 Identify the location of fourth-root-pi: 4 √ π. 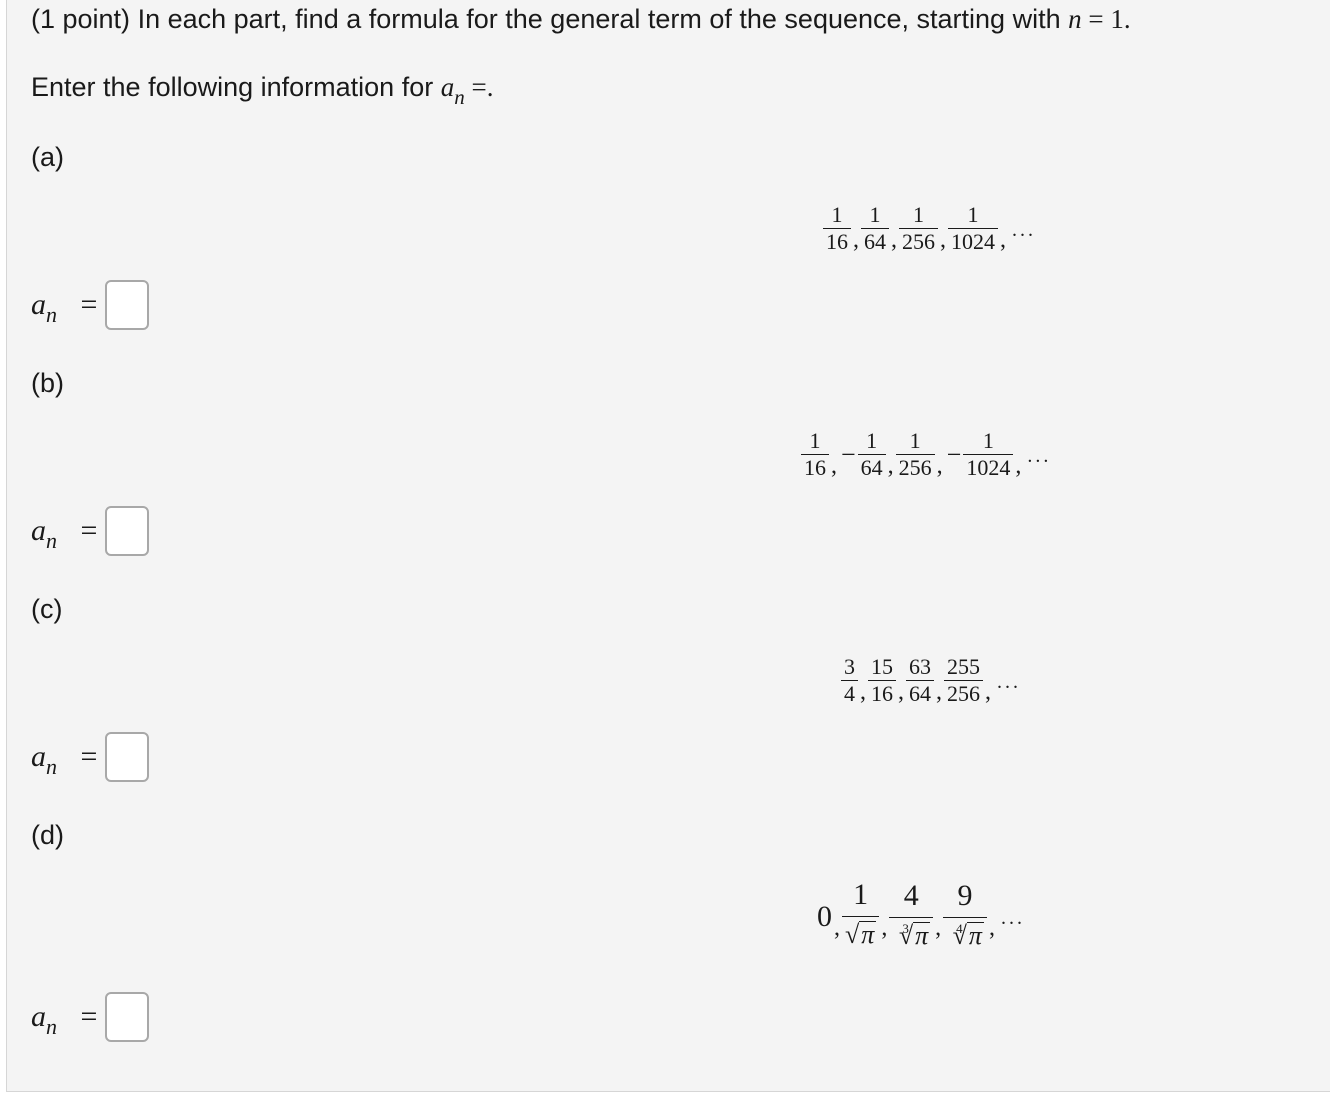
(965, 935).